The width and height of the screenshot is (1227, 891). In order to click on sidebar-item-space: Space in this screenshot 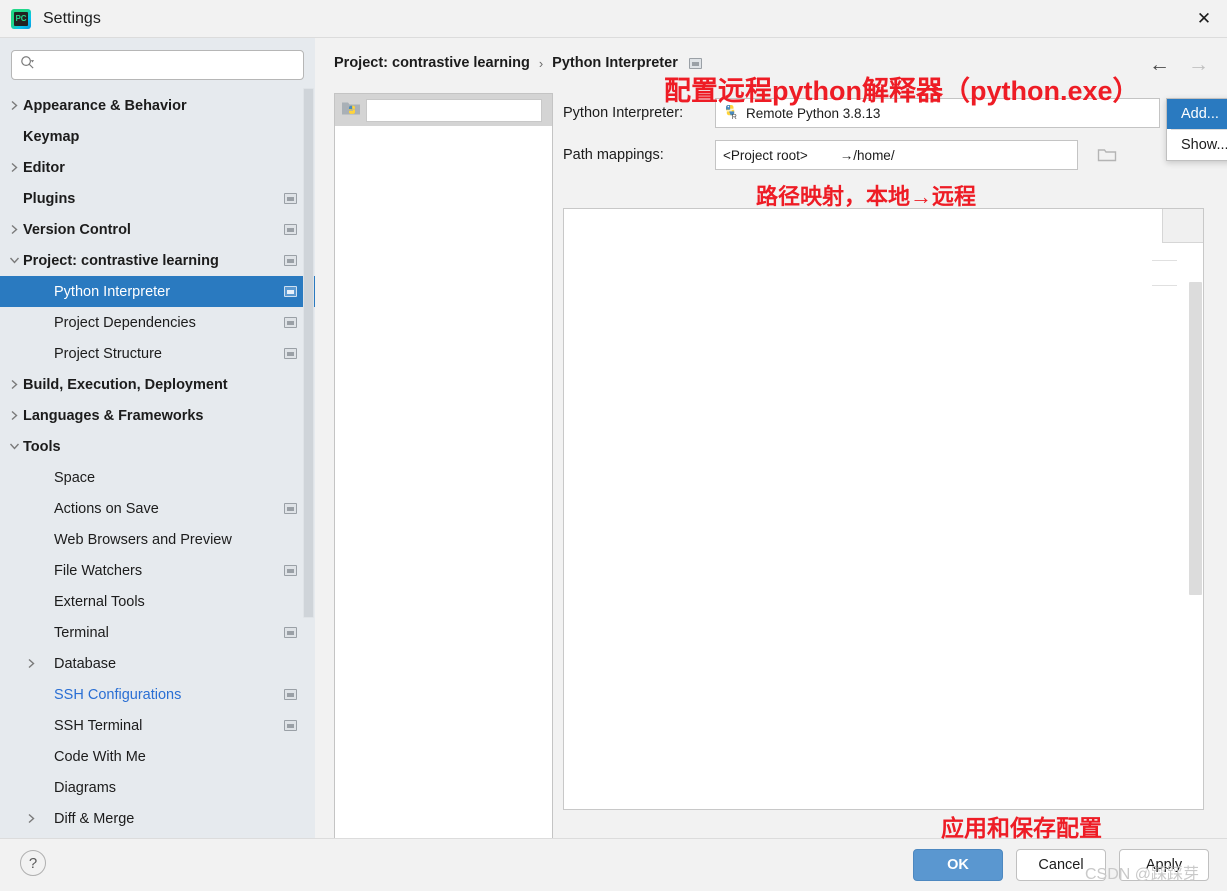, I will do `click(157, 477)`.